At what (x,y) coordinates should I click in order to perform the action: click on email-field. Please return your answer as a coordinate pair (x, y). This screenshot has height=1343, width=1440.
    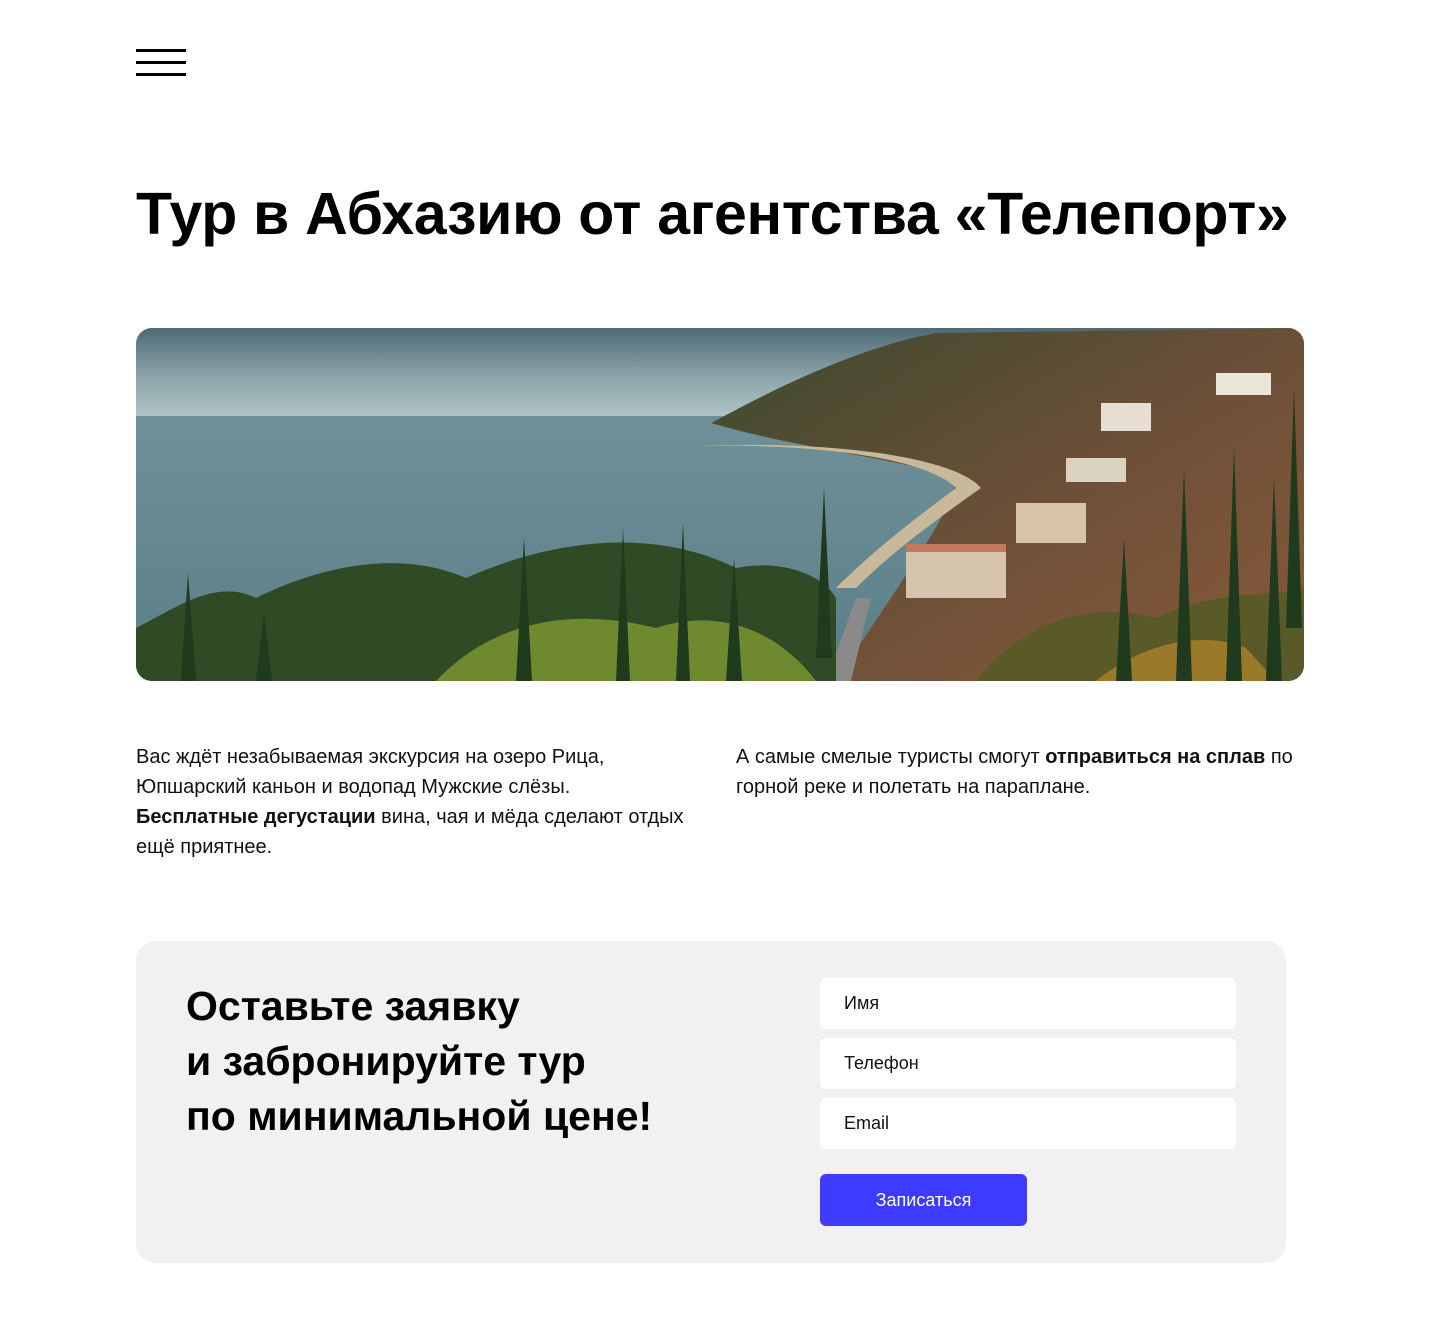
    Looking at the image, I should click on (1028, 1123).